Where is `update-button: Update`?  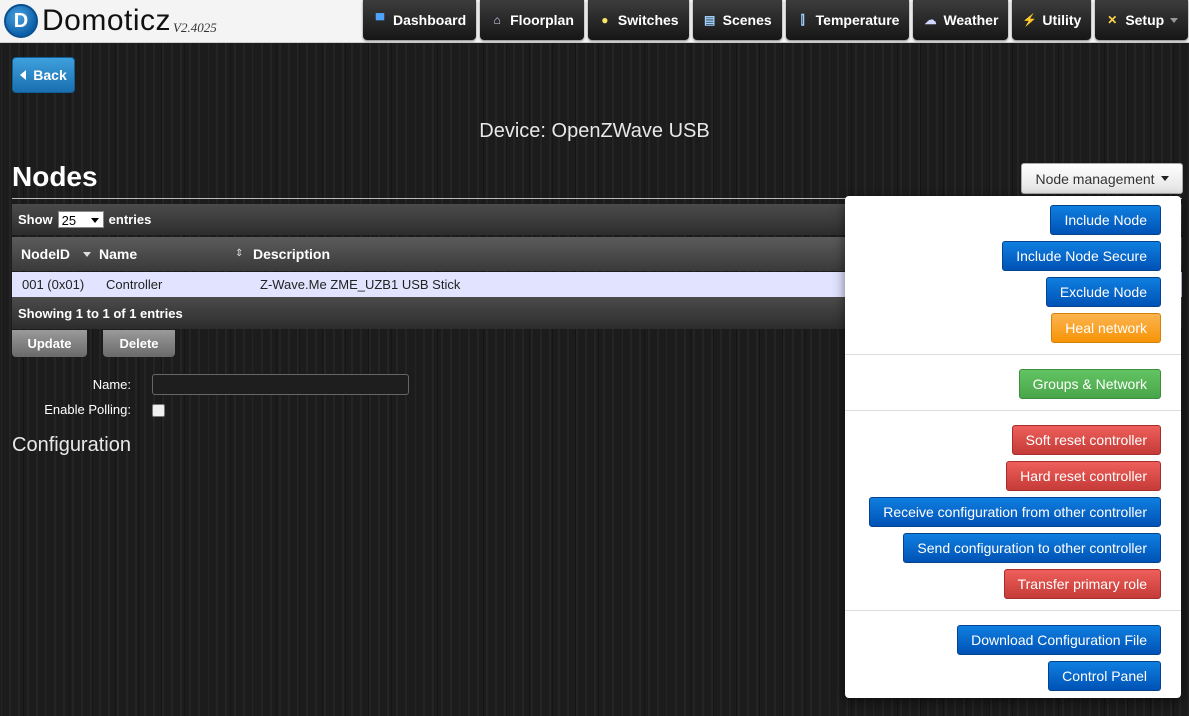
update-button: Update is located at coordinates (49, 343).